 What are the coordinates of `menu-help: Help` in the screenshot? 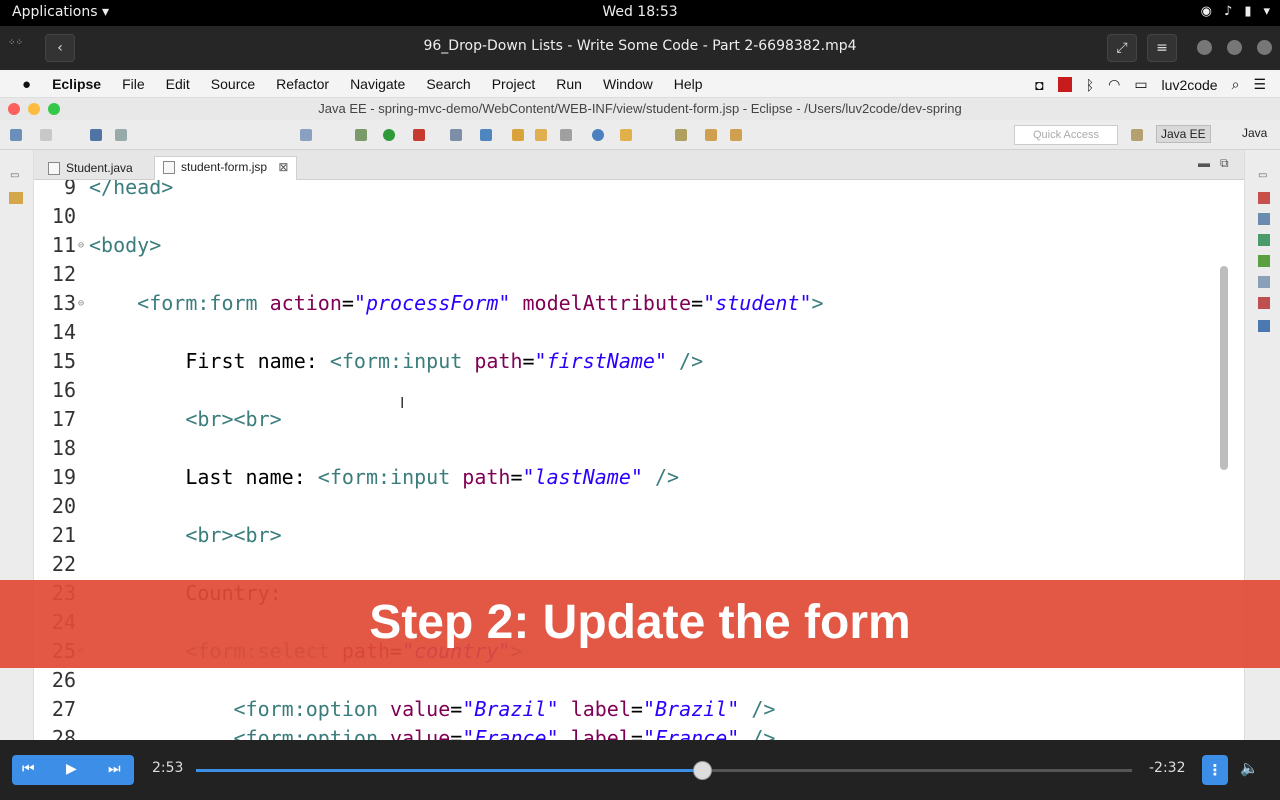 It's located at (688, 84).